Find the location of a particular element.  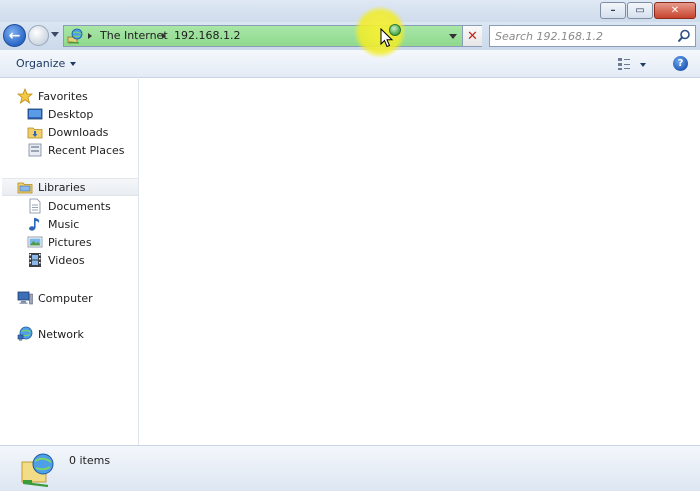

stop-loading-button: ✕ is located at coordinates (472, 36).